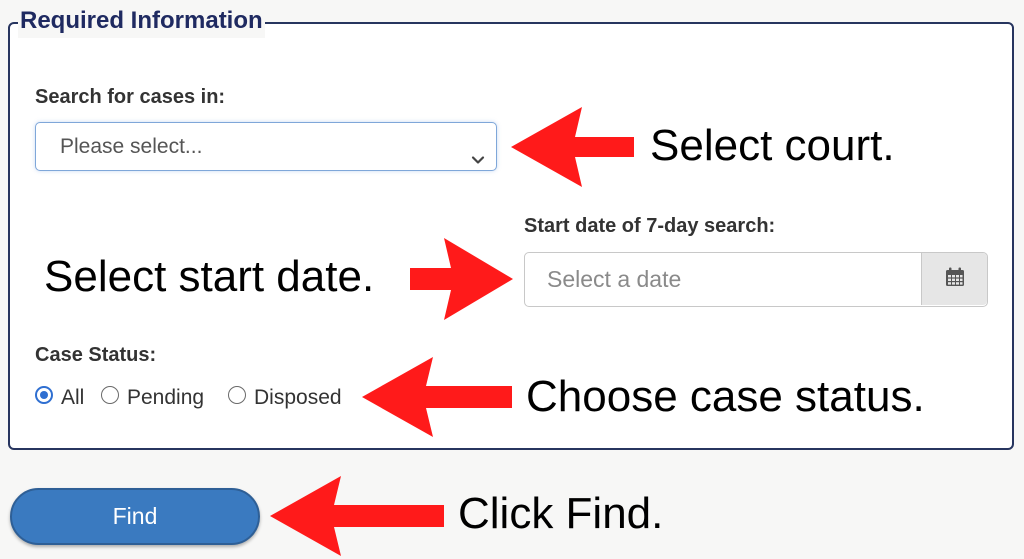  Describe the element at coordinates (725, 396) in the screenshot. I see `annotation-choose-case-status: Choose case status.` at that location.